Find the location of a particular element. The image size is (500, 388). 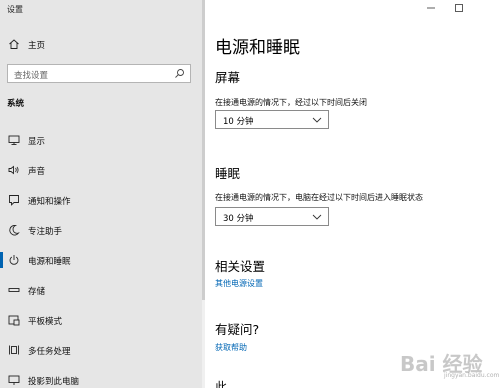

app-title: 设置 is located at coordinates (15, 9).